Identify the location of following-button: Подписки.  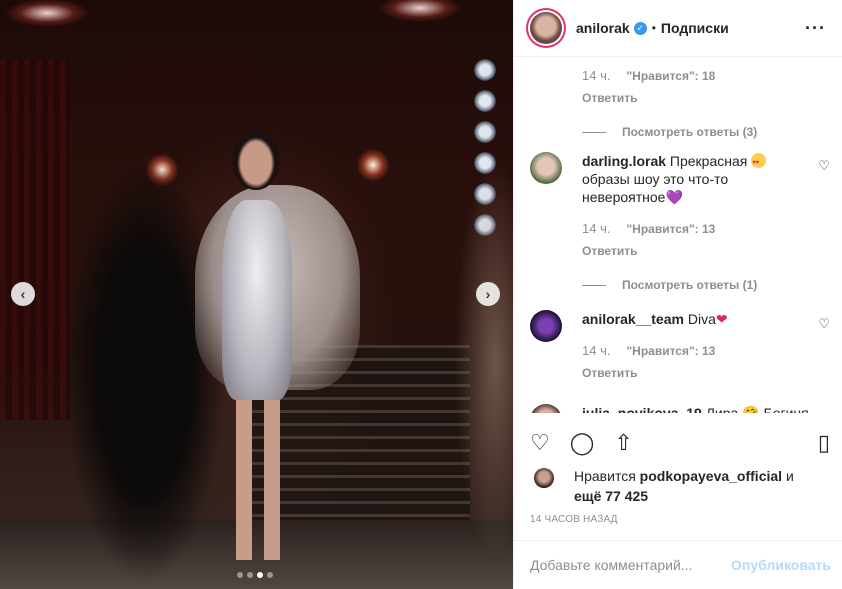
(695, 28).